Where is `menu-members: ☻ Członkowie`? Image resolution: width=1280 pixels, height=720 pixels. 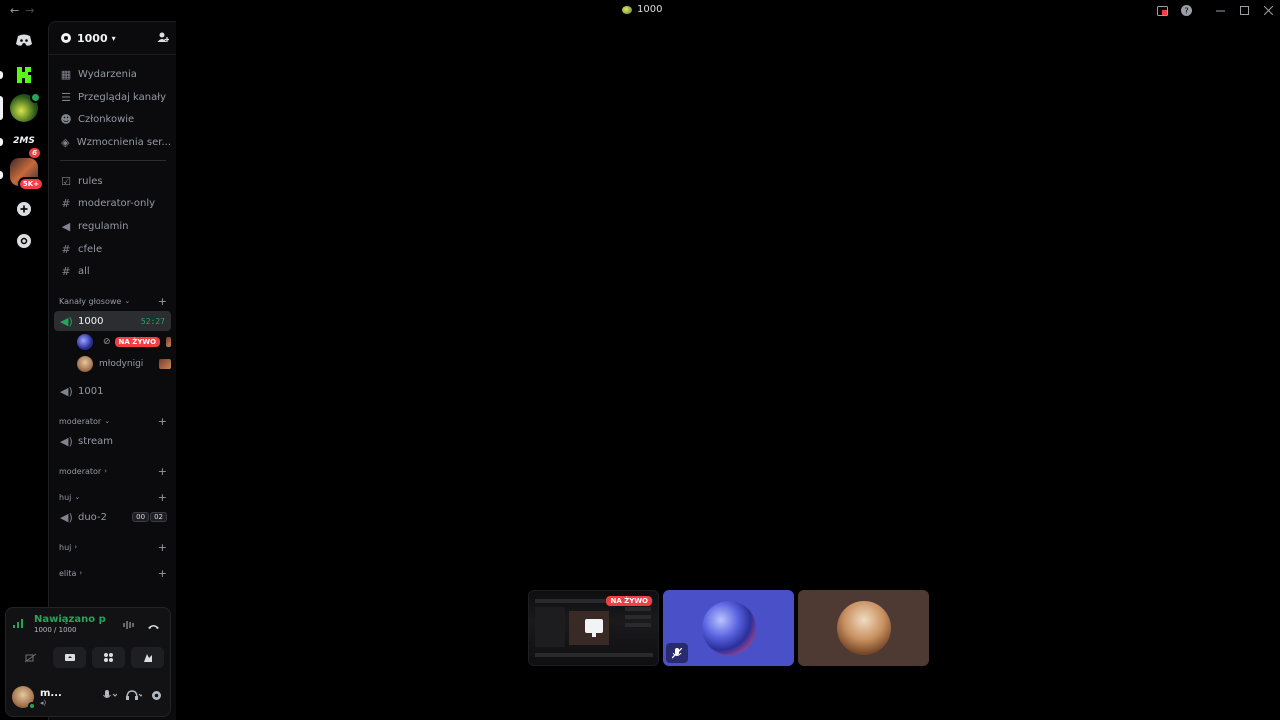
menu-members: ☻ Członkowie is located at coordinates (112, 119).